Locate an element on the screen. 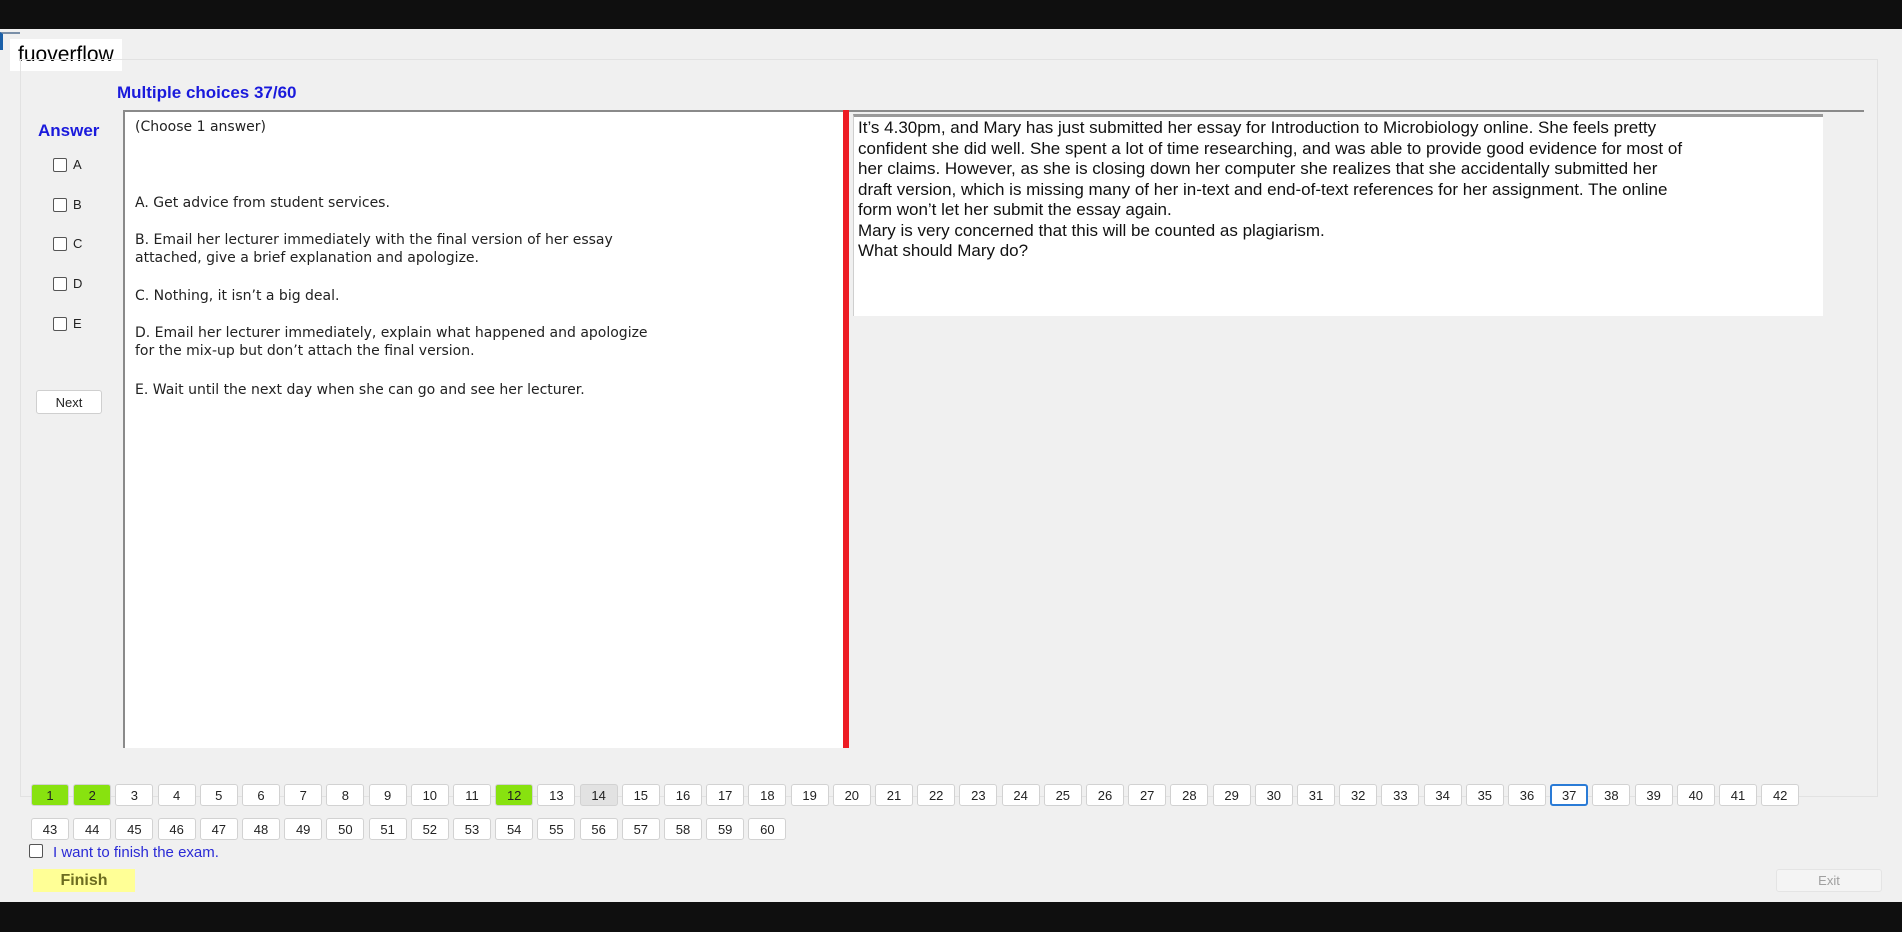  finish-button: Finish is located at coordinates (84, 880).